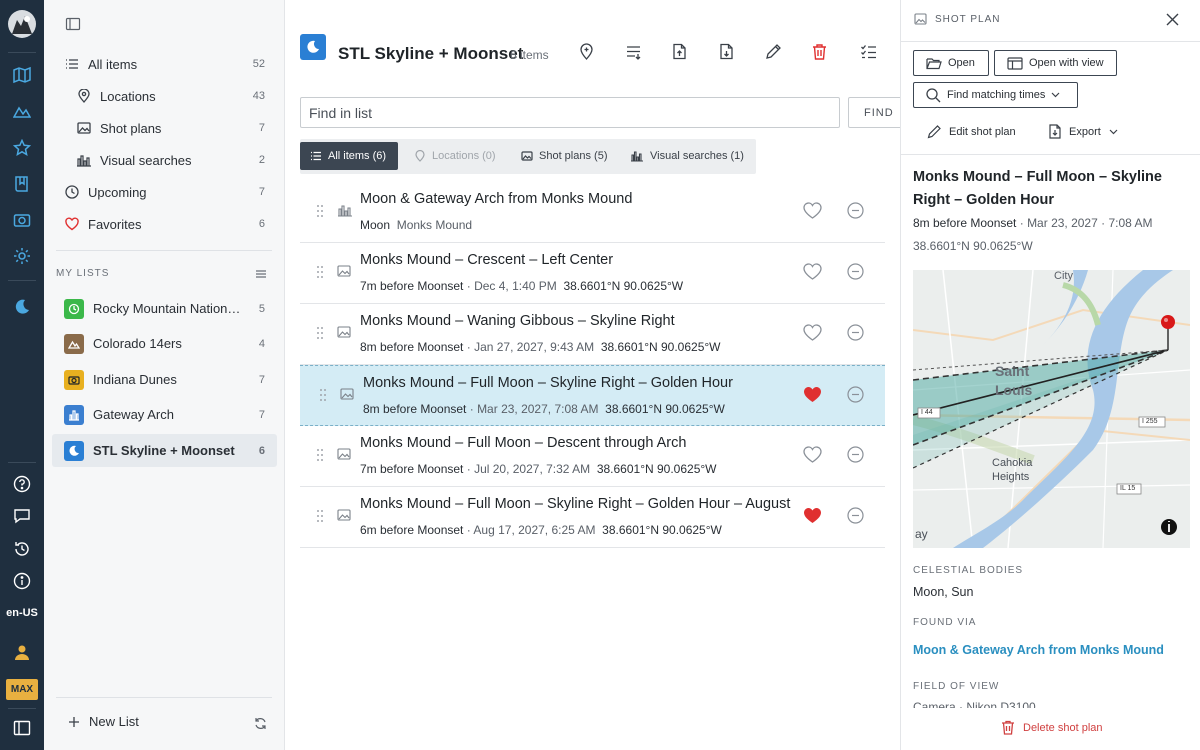 Image resolution: width=1200 pixels, height=750 pixels. I want to click on list-label: Indiana Dunes, so click(135, 379).